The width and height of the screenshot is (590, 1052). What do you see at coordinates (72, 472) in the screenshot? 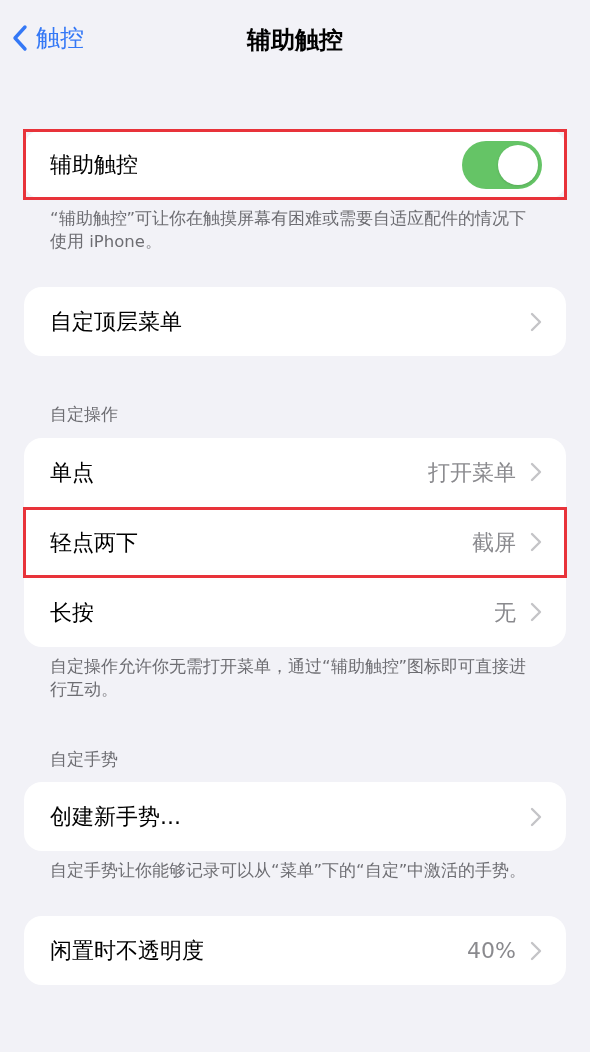
I see `row-label: 单点` at bounding box center [72, 472].